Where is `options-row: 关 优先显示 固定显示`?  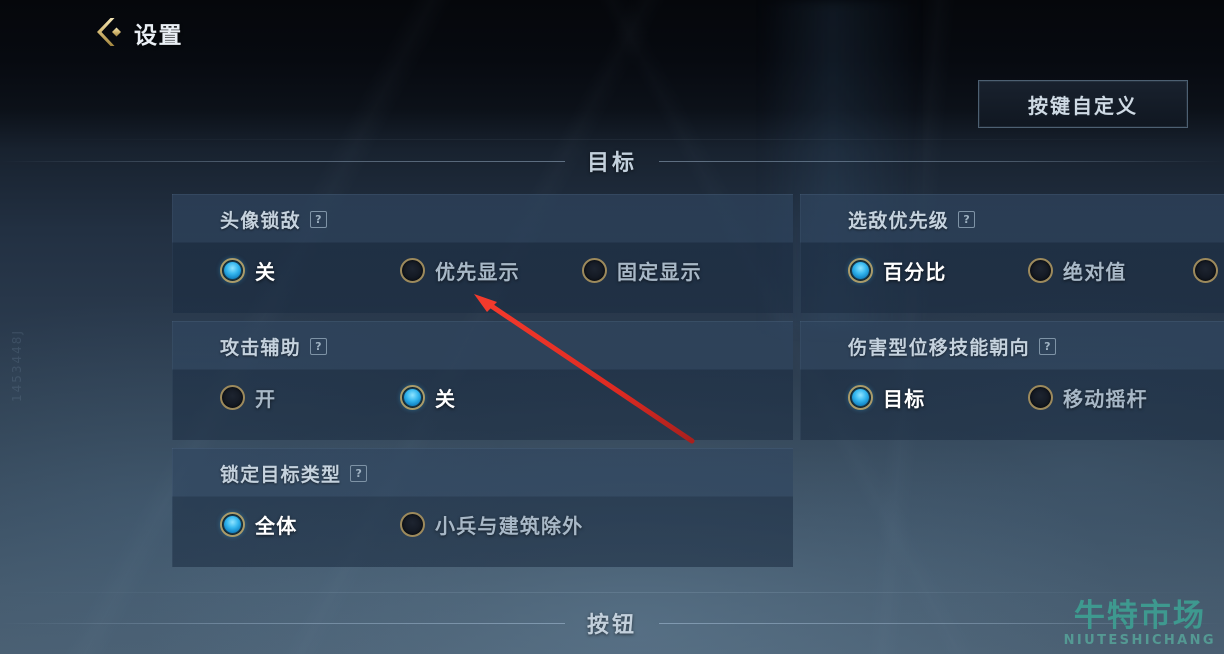 options-row: 关 优先显示 固定显示 is located at coordinates (461, 270).